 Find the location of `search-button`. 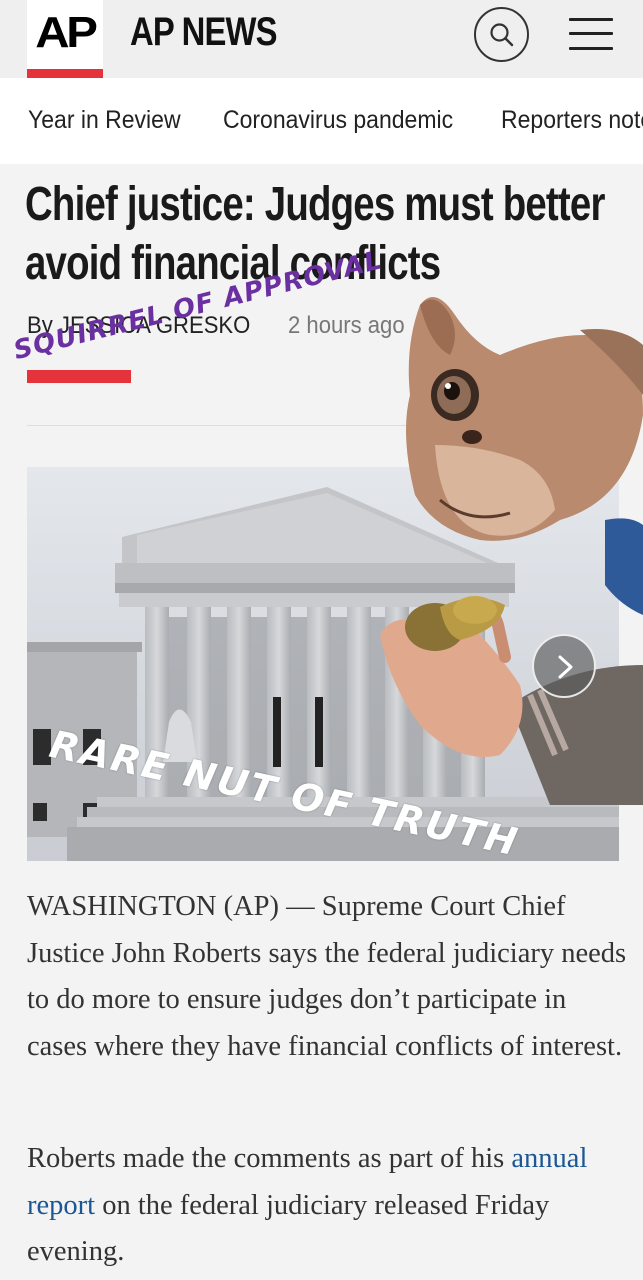

search-button is located at coordinates (501, 34).